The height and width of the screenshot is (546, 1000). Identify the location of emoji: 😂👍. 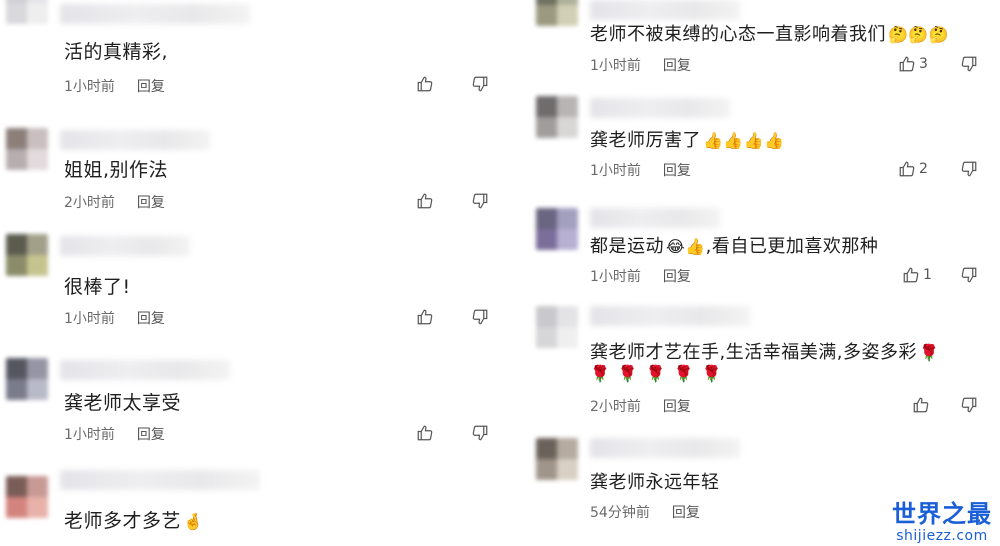
(686, 246).